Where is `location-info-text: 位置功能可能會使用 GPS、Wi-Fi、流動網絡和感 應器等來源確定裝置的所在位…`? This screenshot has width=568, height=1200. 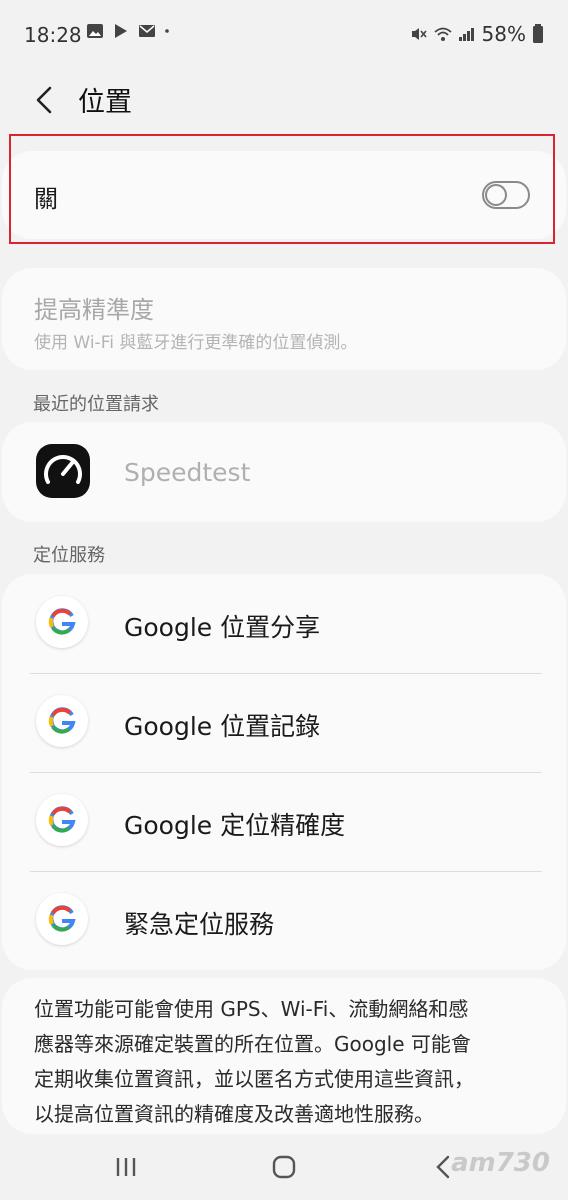
location-info-text: 位置功能可能會使用 GPS、Wi-Fi、流動網絡和感 應器等來源確定裝置的所在位… is located at coordinates (284, 1062).